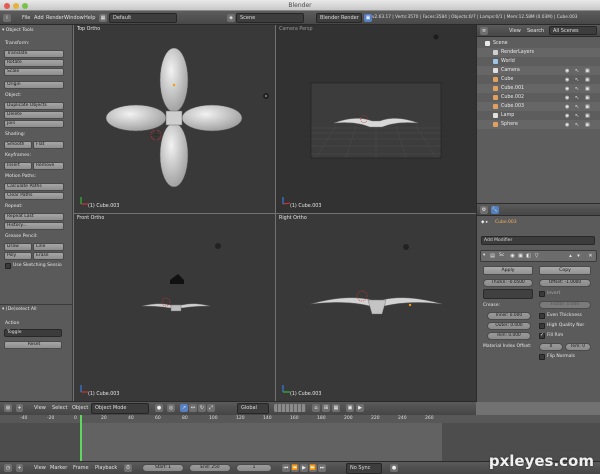  What do you see at coordinates (538, 61) in the screenshot?
I see `outliner-item: World` at bounding box center [538, 61].